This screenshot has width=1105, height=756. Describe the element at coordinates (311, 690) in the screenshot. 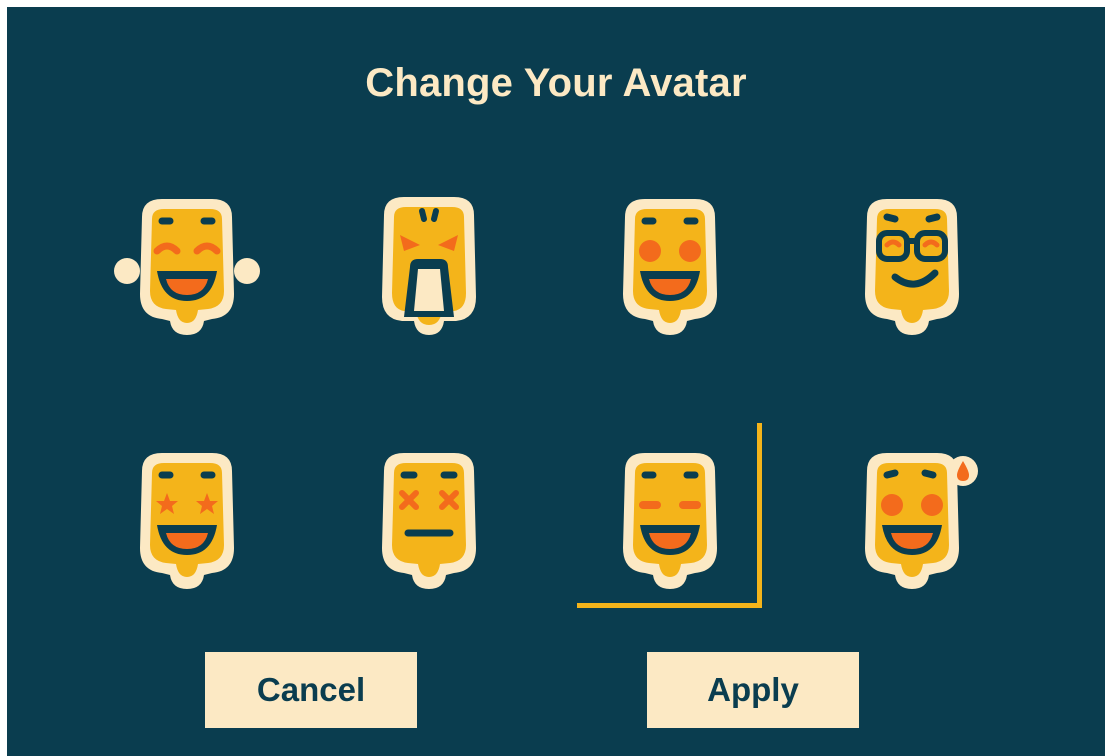

I see `cancel-button: Cancel` at that location.